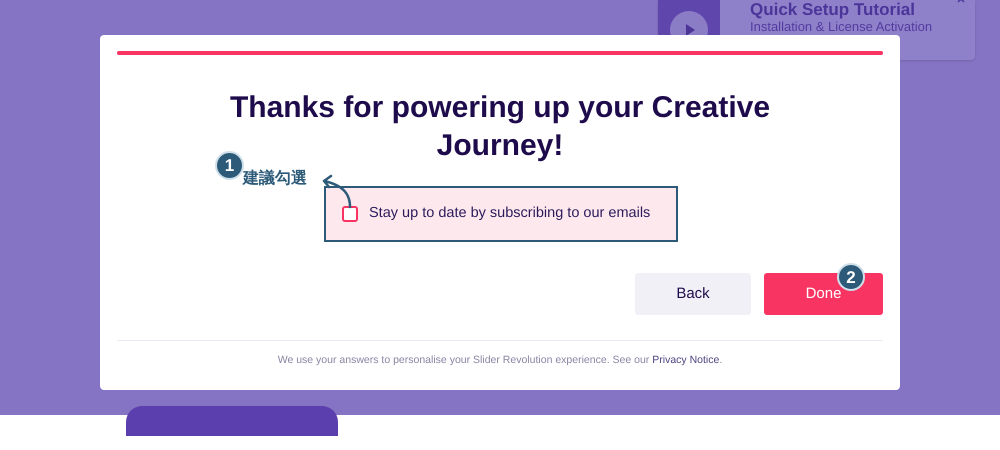 The height and width of the screenshot is (450, 1000). Describe the element at coordinates (229, 165) in the screenshot. I see `step-number-badge: 1` at that location.